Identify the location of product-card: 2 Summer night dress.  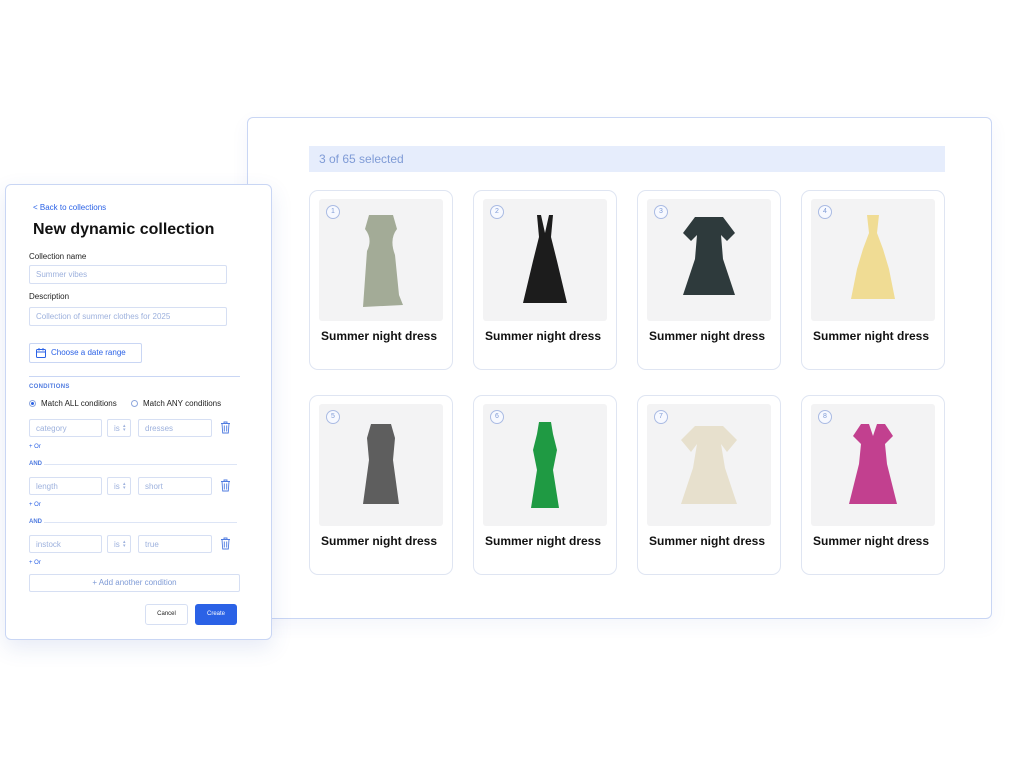
(545, 280).